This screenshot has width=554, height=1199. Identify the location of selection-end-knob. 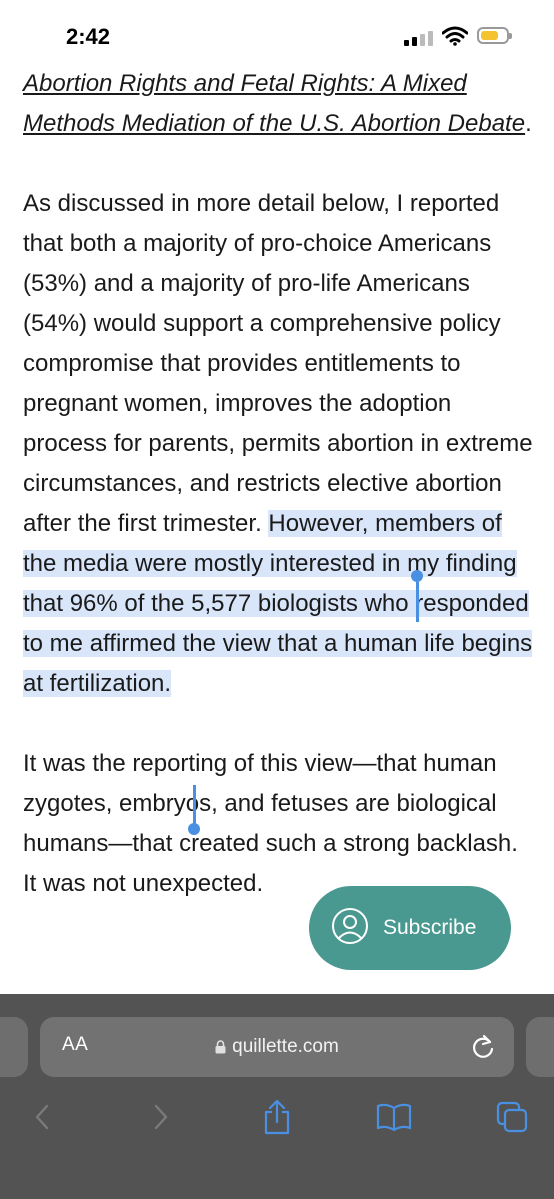
(194, 829).